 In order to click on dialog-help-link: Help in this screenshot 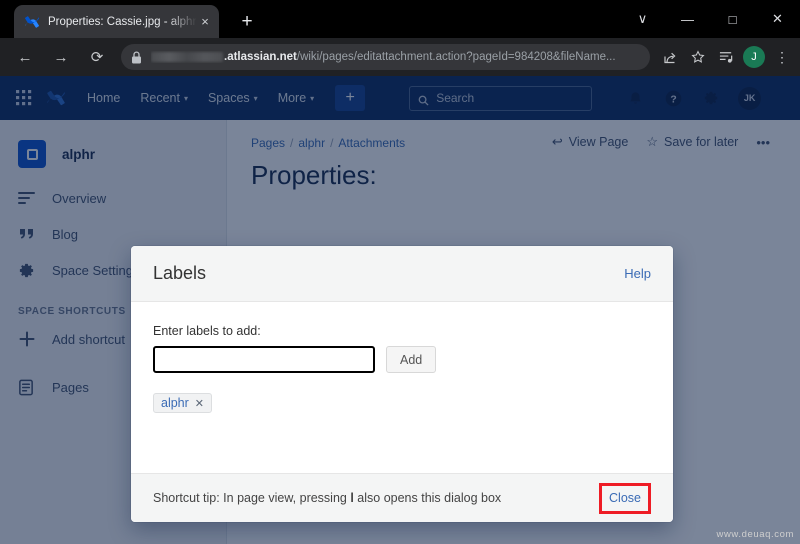, I will do `click(637, 273)`.